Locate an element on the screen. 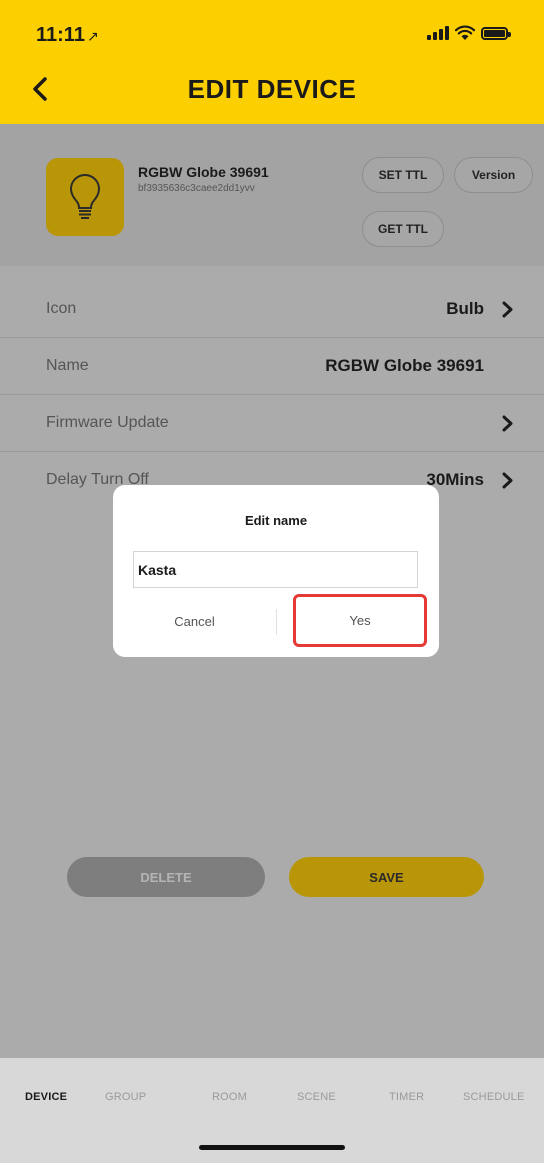 The height and width of the screenshot is (1163, 544). yes-button: Yes is located at coordinates (360, 620).